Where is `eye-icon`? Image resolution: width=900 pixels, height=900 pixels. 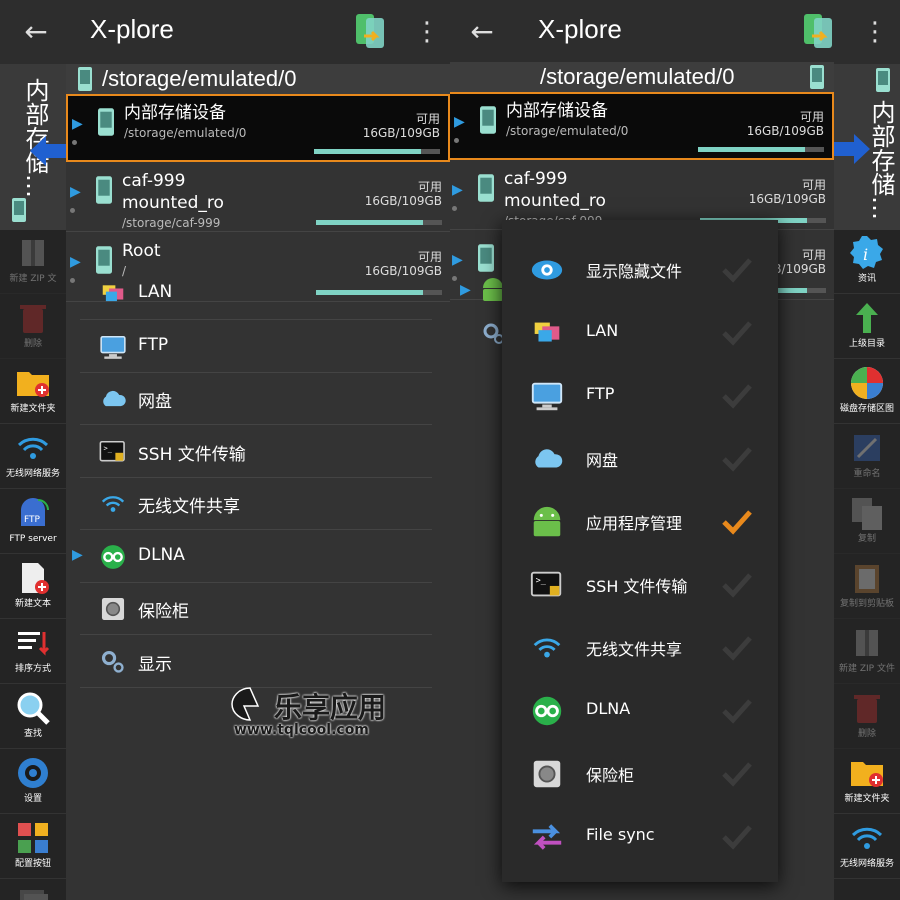 eye-icon is located at coordinates (547, 270).